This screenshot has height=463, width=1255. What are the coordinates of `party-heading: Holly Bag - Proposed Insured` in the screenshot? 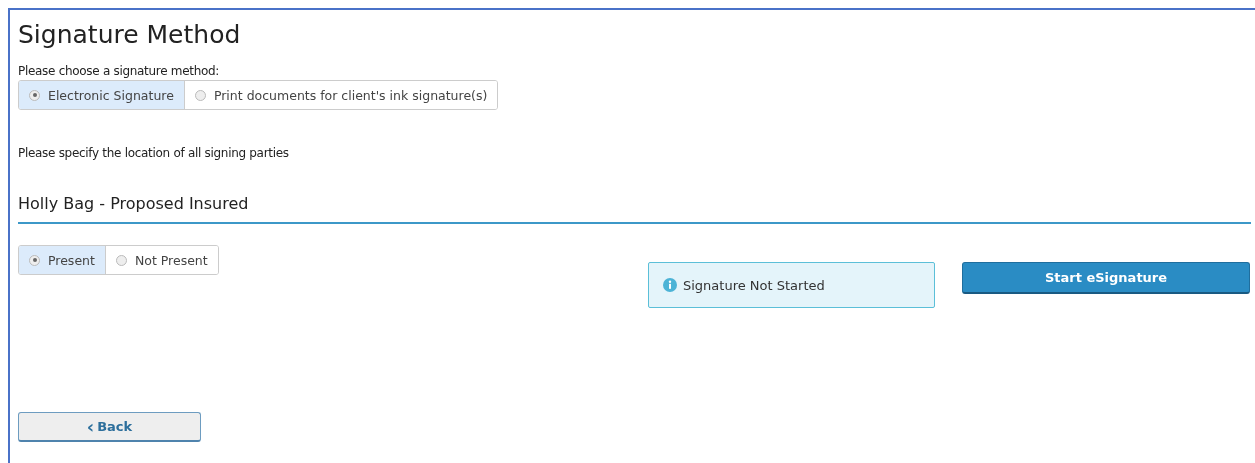 It's located at (634, 209).